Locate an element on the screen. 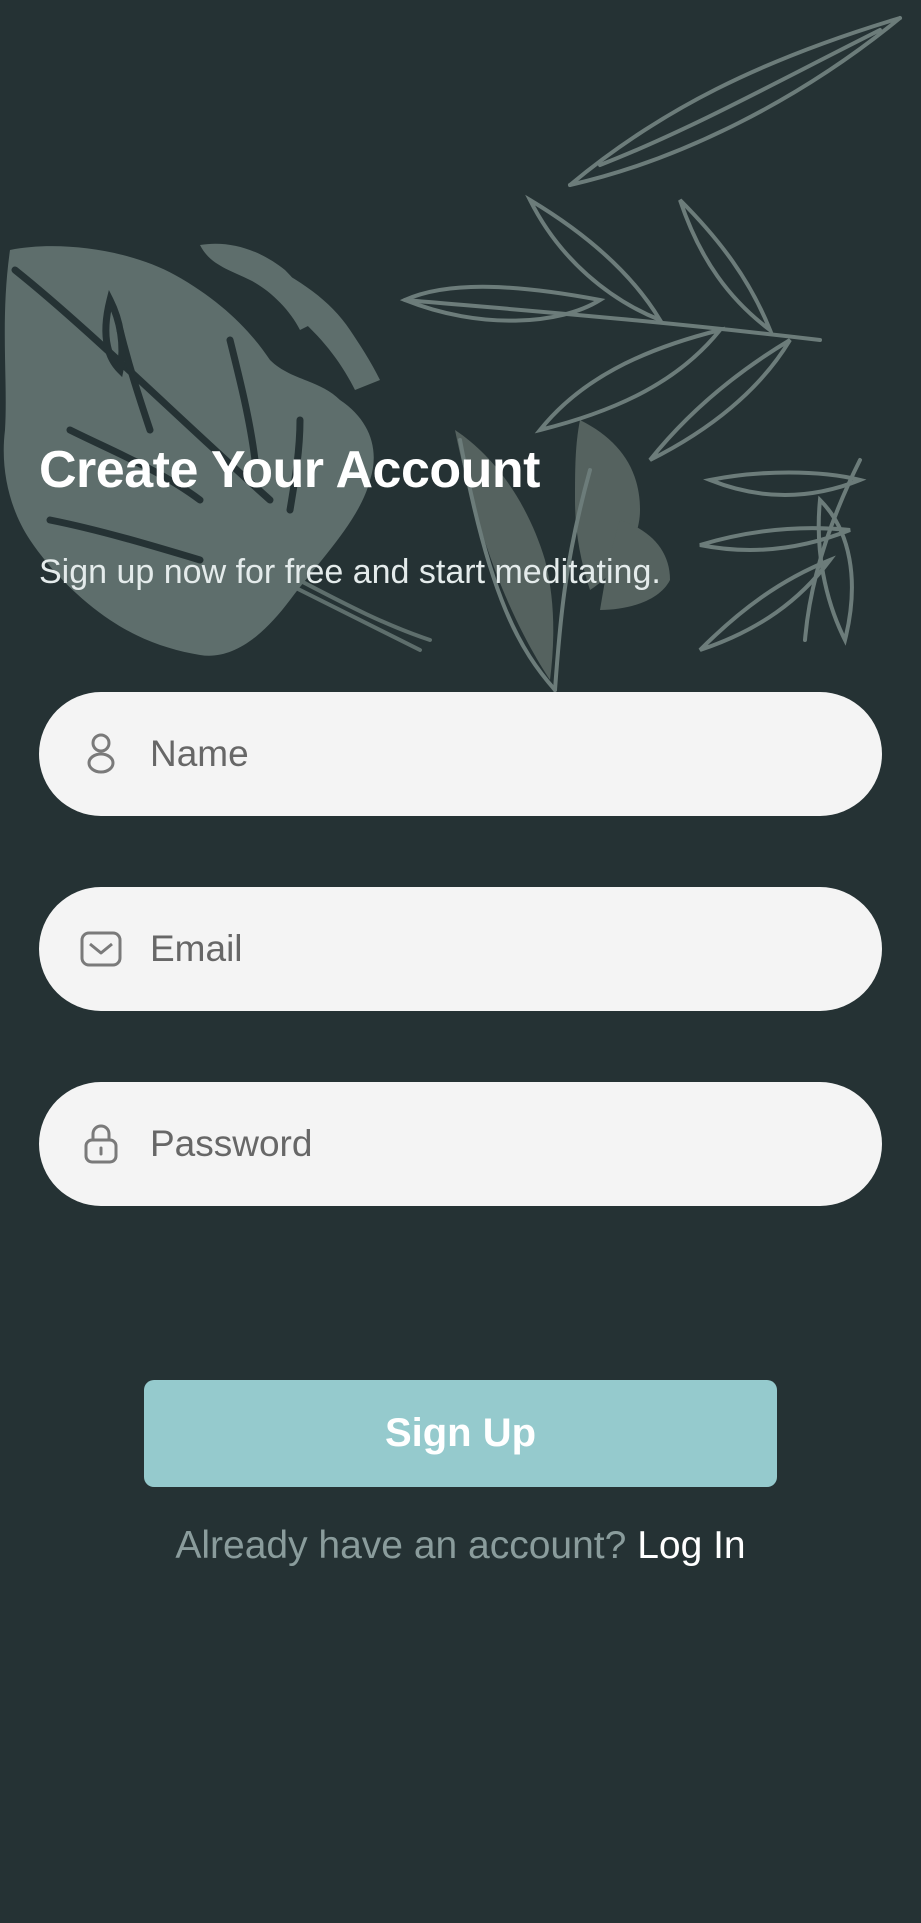  login-prompt-row: Already have an account? Log In is located at coordinates (460, 1546).